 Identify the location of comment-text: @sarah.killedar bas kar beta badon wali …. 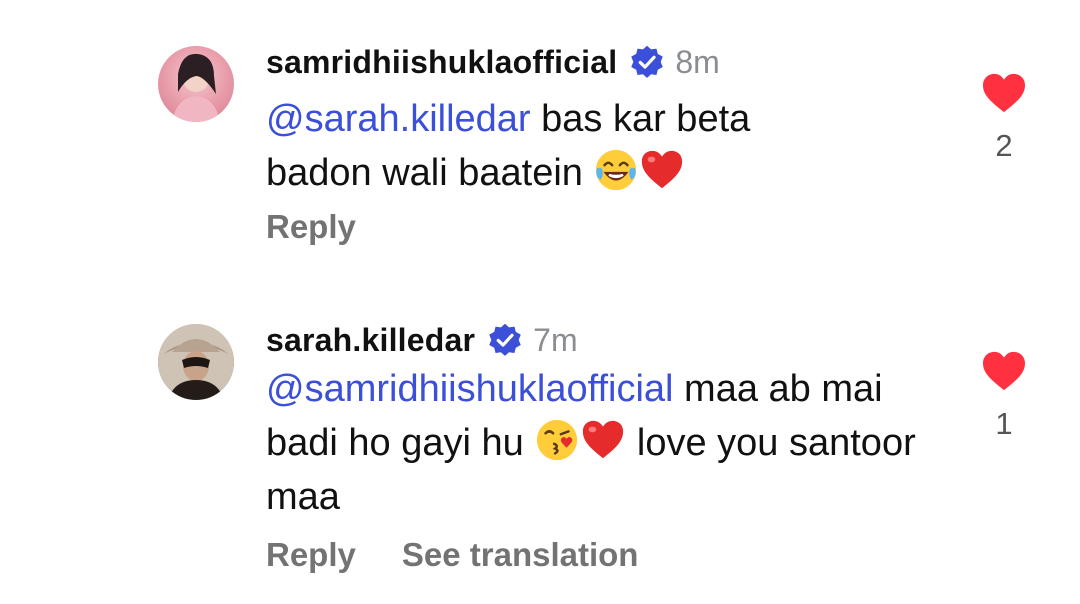
(546, 146).